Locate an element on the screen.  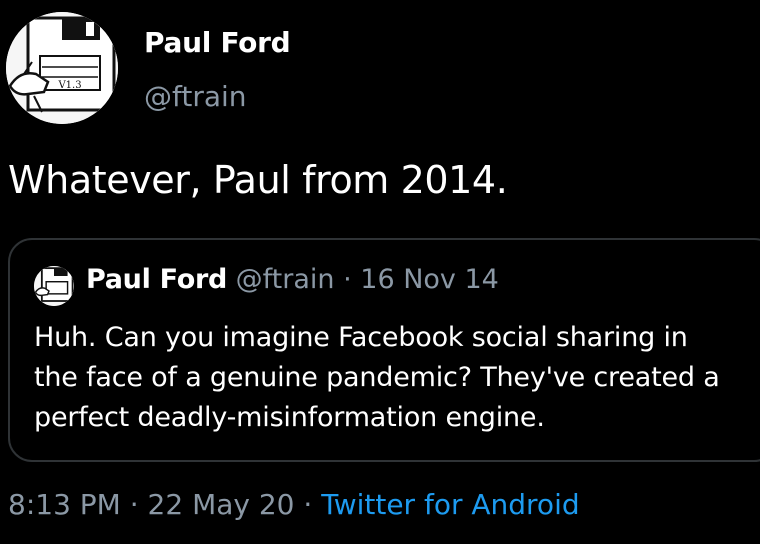
floppy-disk-drawing-icon is located at coordinates (54, 286).